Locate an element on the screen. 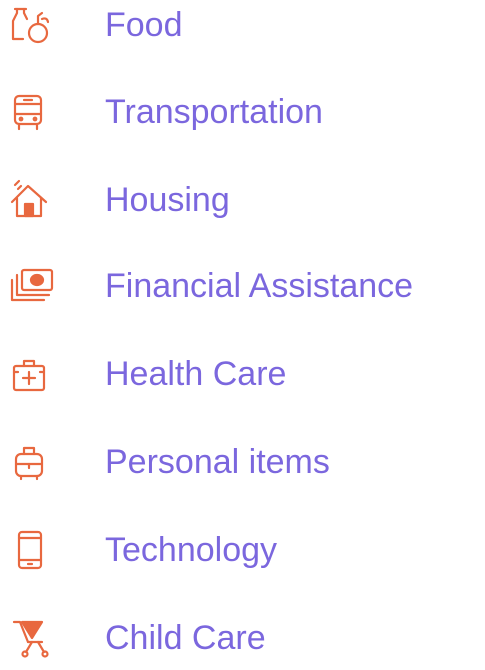 This screenshot has height=670, width=485. category-item-food: Food is located at coordinates (242, 27).